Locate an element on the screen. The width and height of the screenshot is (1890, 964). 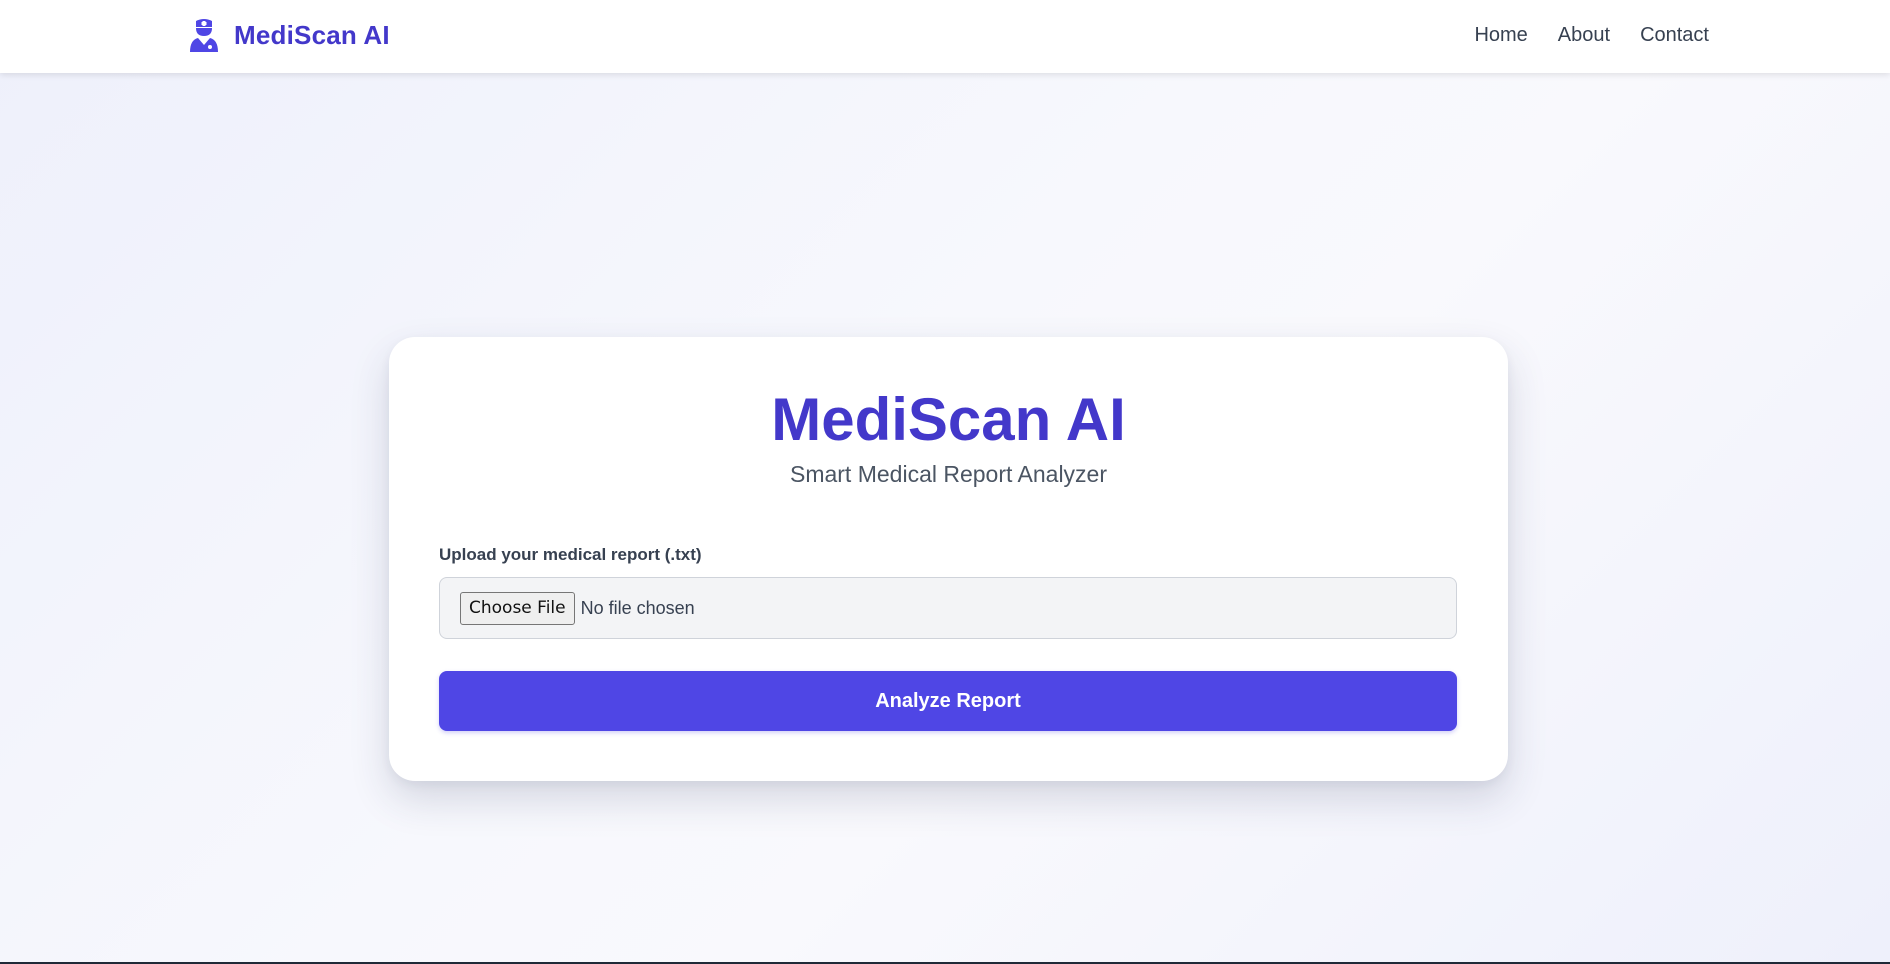
page-title: MediScan AI is located at coordinates (948, 419).